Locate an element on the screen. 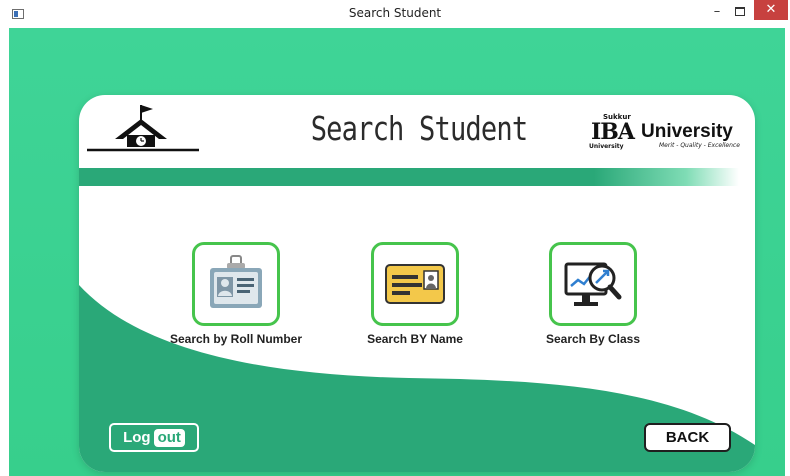  search-by-roll-option: Search by Roll Number is located at coordinates (236, 294).